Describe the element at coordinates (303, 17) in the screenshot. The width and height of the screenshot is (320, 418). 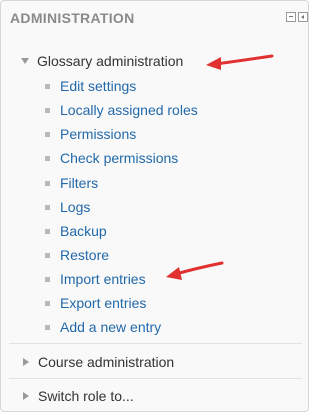
I see `dock-block-icon` at that location.